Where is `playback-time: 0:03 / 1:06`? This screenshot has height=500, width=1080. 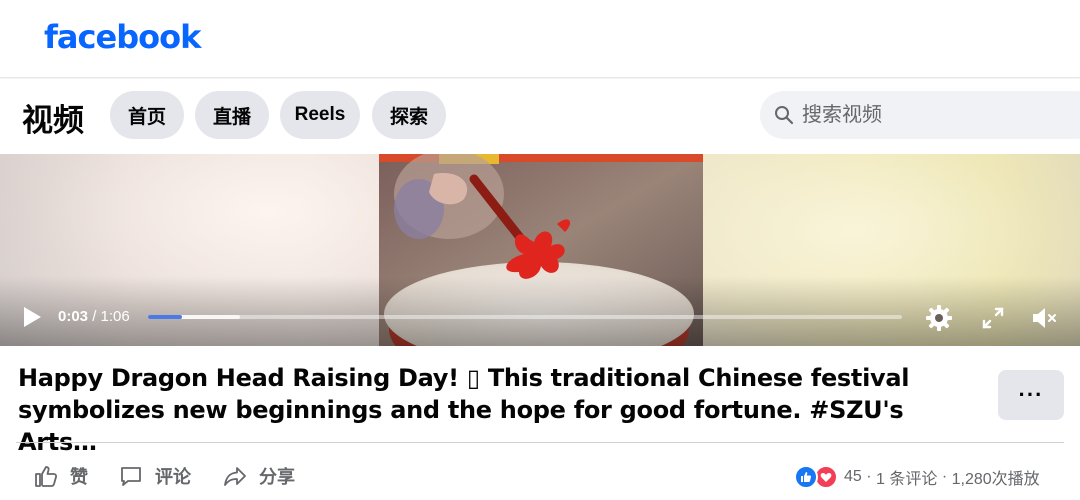 playback-time: 0:03 / 1:06 is located at coordinates (94, 316).